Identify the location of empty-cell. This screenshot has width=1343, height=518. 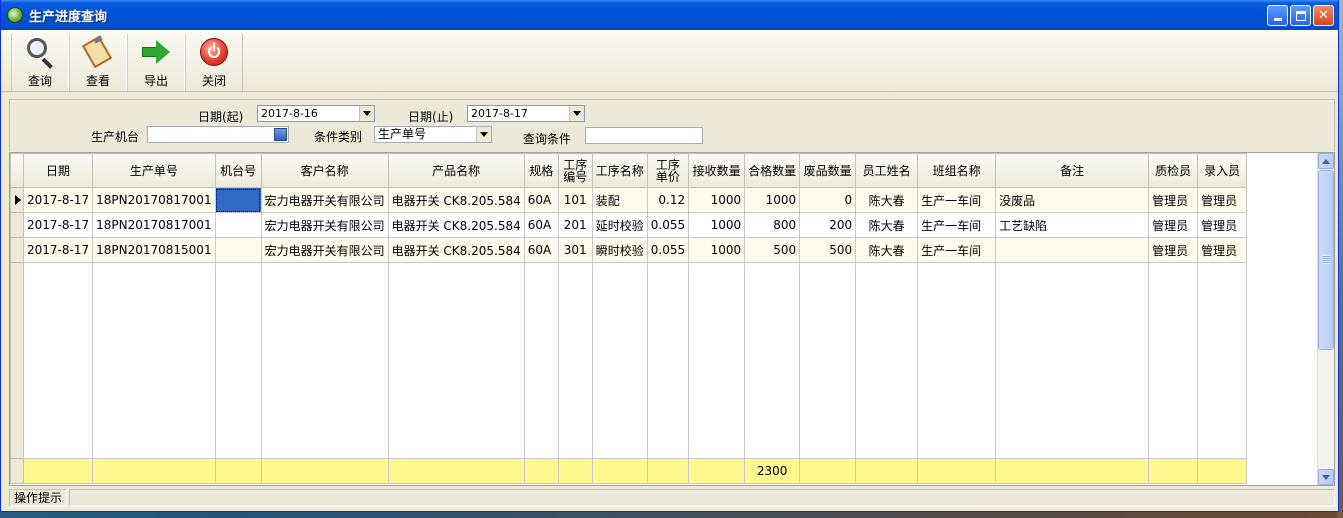
(957, 360).